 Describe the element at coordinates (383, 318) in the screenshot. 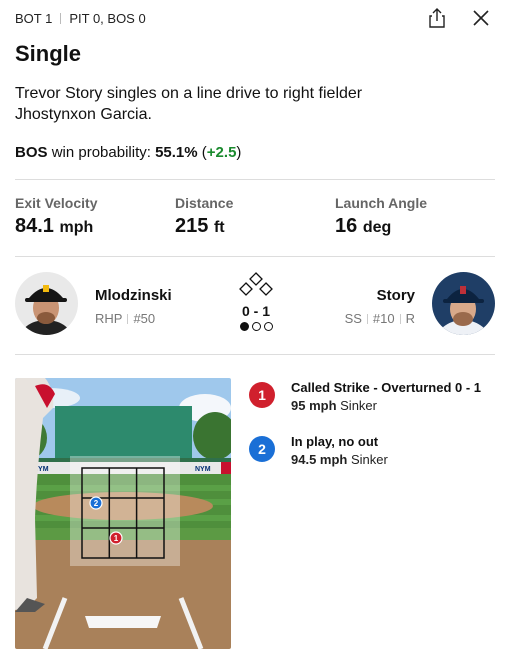

I see `batter-number: #10` at that location.